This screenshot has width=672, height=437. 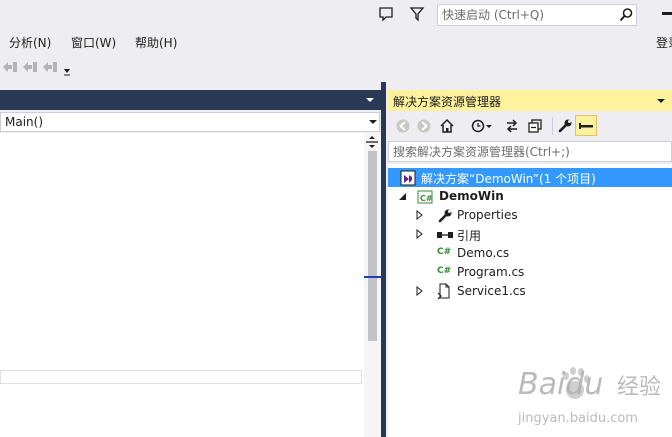 What do you see at coordinates (447, 126) in the screenshot?
I see `home-icon` at bounding box center [447, 126].